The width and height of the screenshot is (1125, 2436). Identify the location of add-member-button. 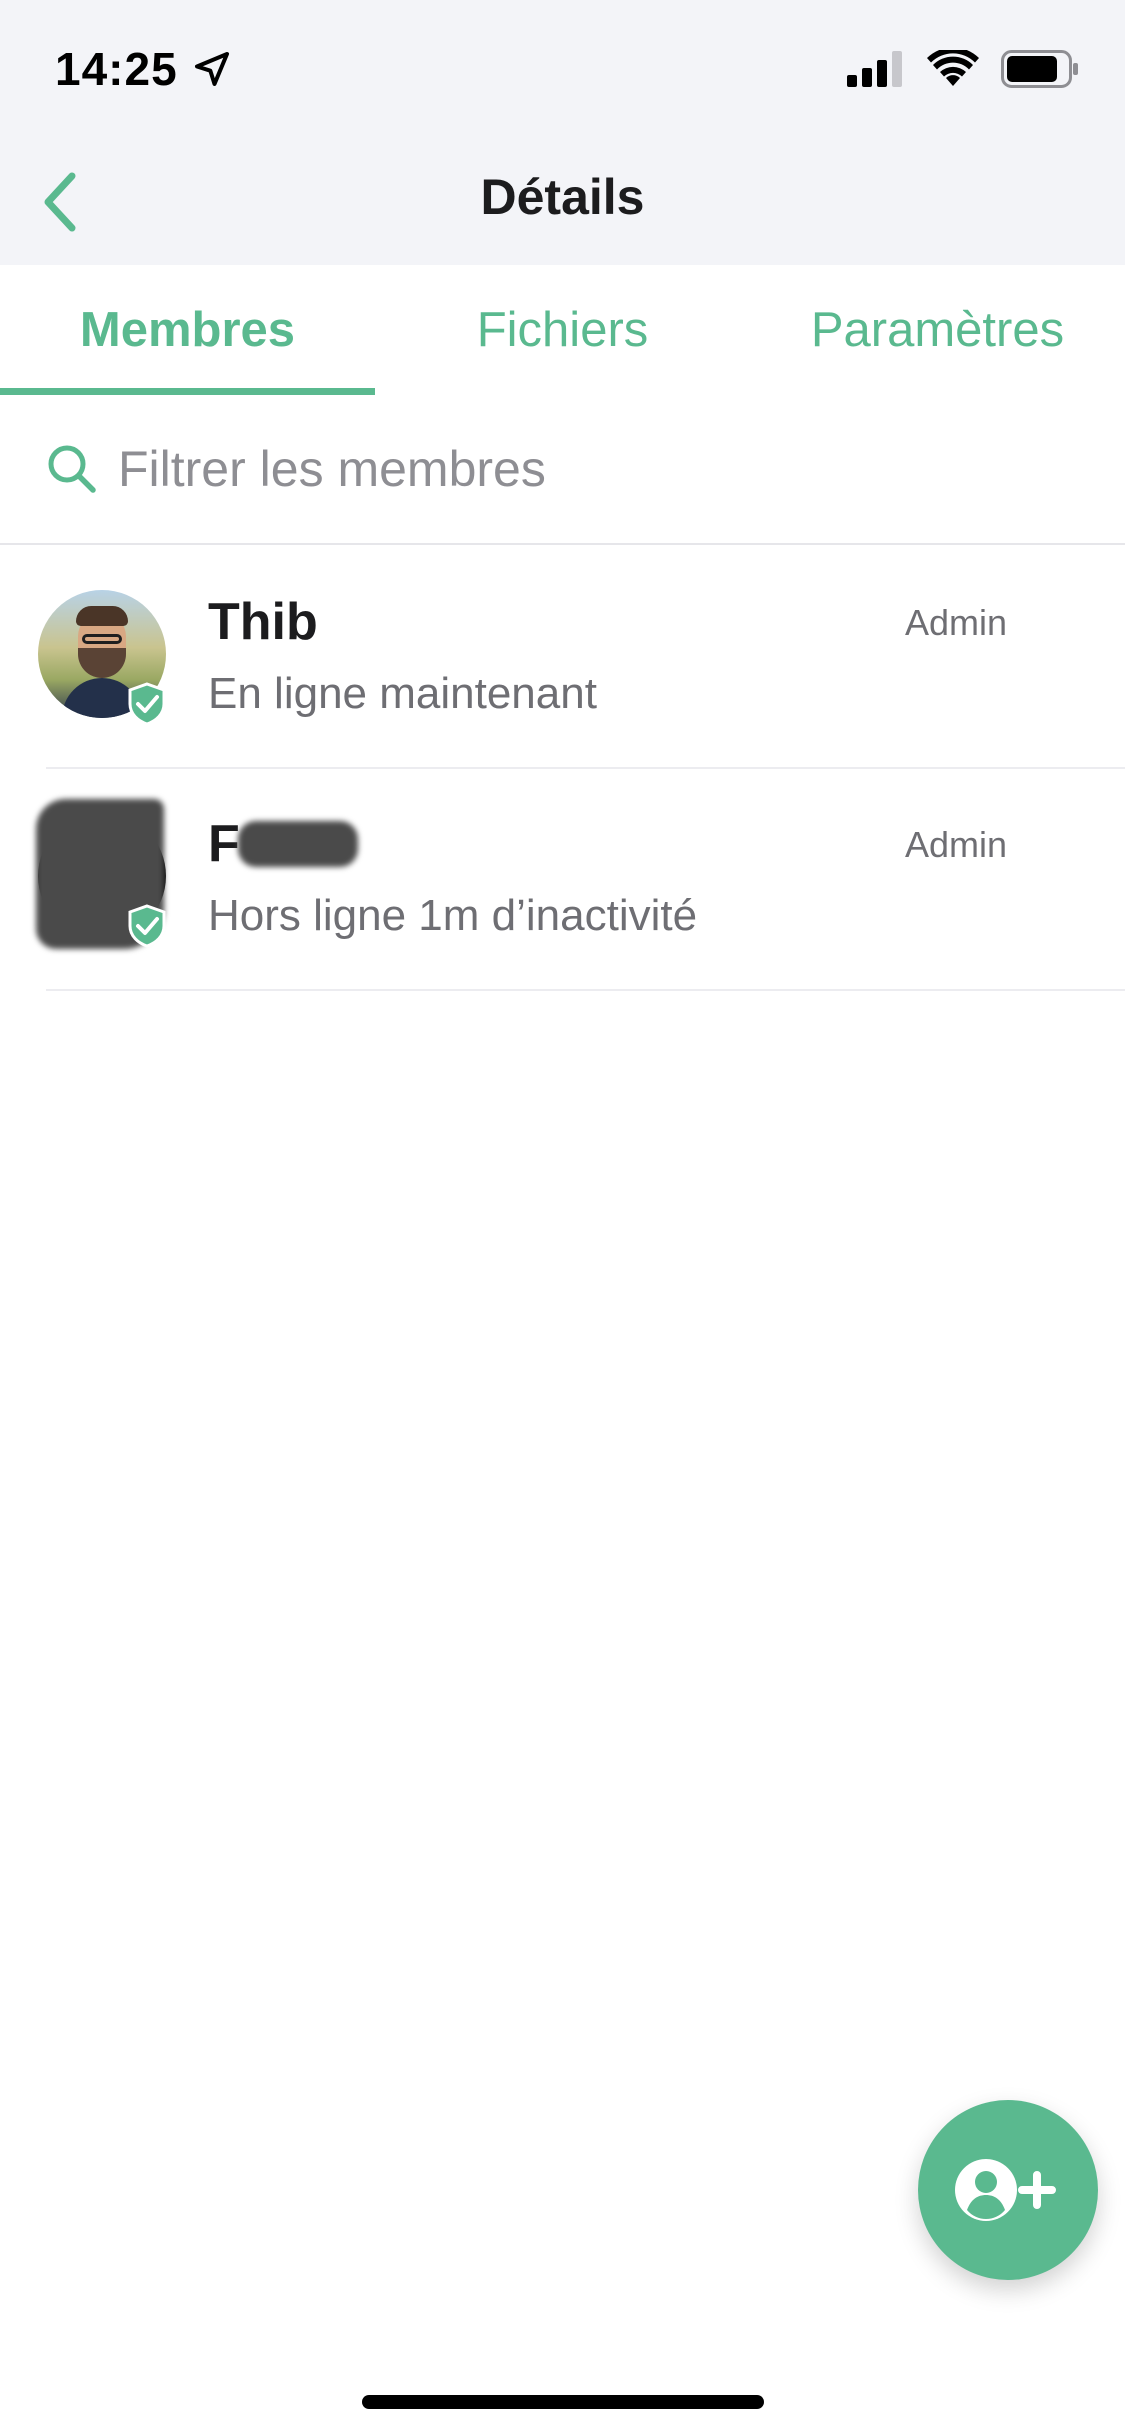
(1008, 2190).